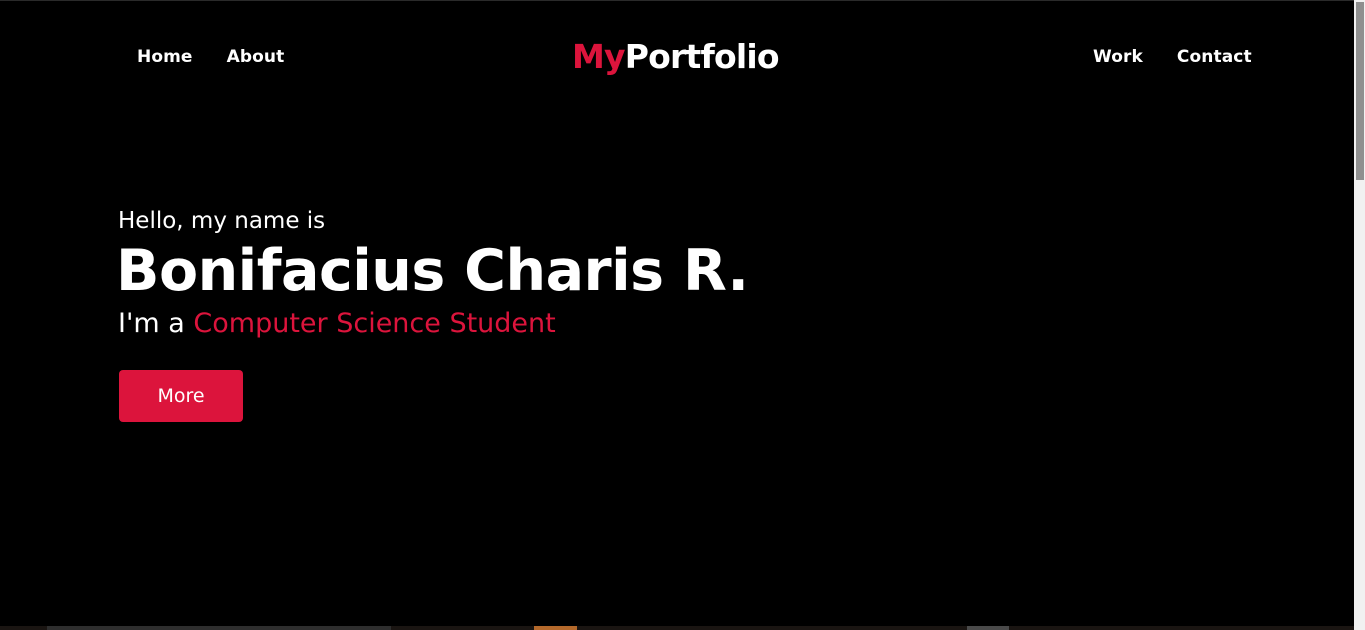 This screenshot has width=1365, height=630. Describe the element at coordinates (1172, 57) in the screenshot. I see `nav-right-group: Work Contact` at that location.